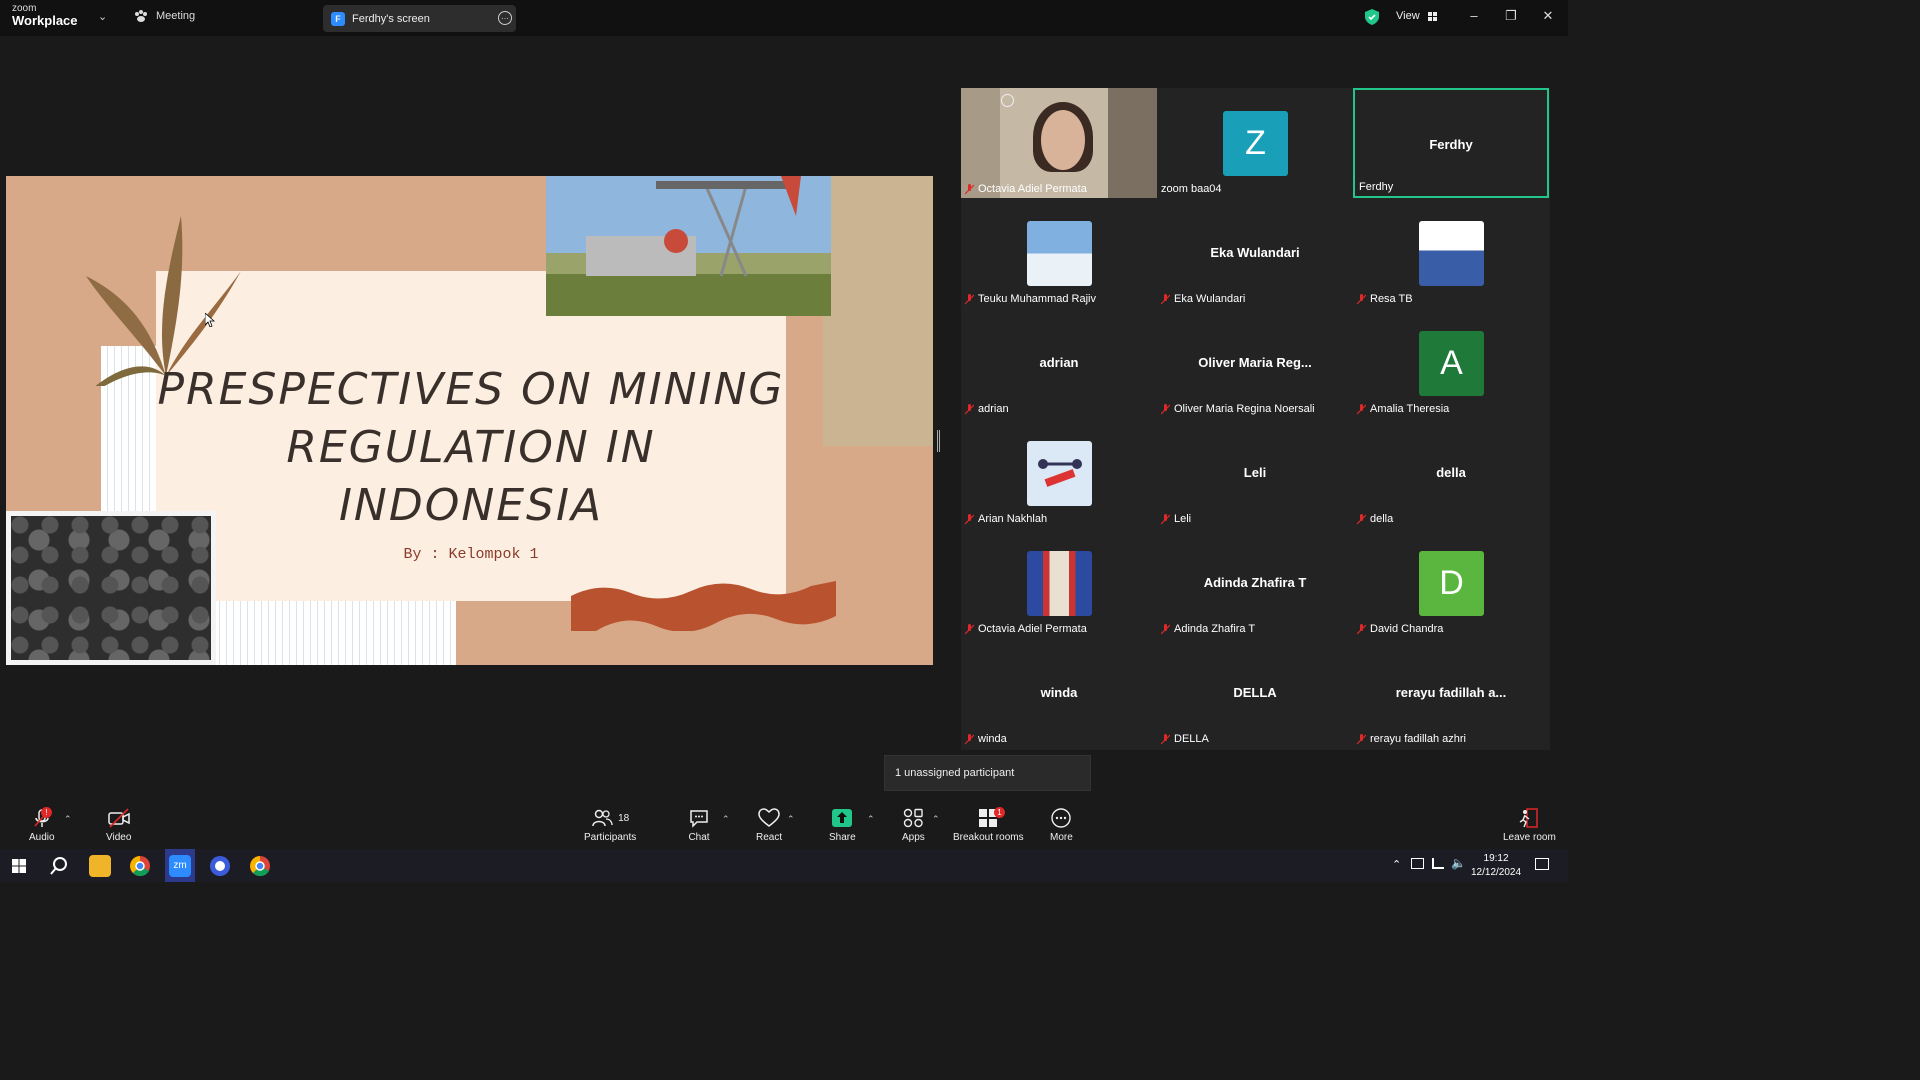  Describe the element at coordinates (220, 866) in the screenshot. I see `browser-icon` at that location.